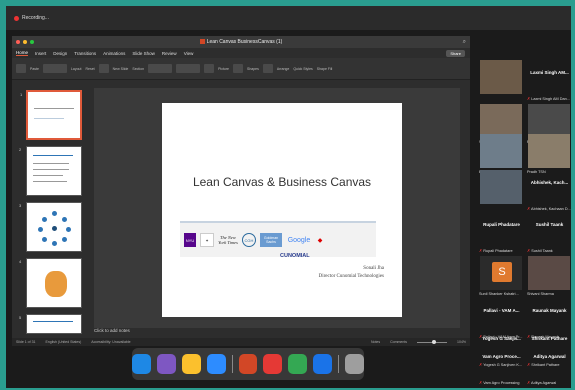  I want to click on zoom-slider, so click(432, 341).